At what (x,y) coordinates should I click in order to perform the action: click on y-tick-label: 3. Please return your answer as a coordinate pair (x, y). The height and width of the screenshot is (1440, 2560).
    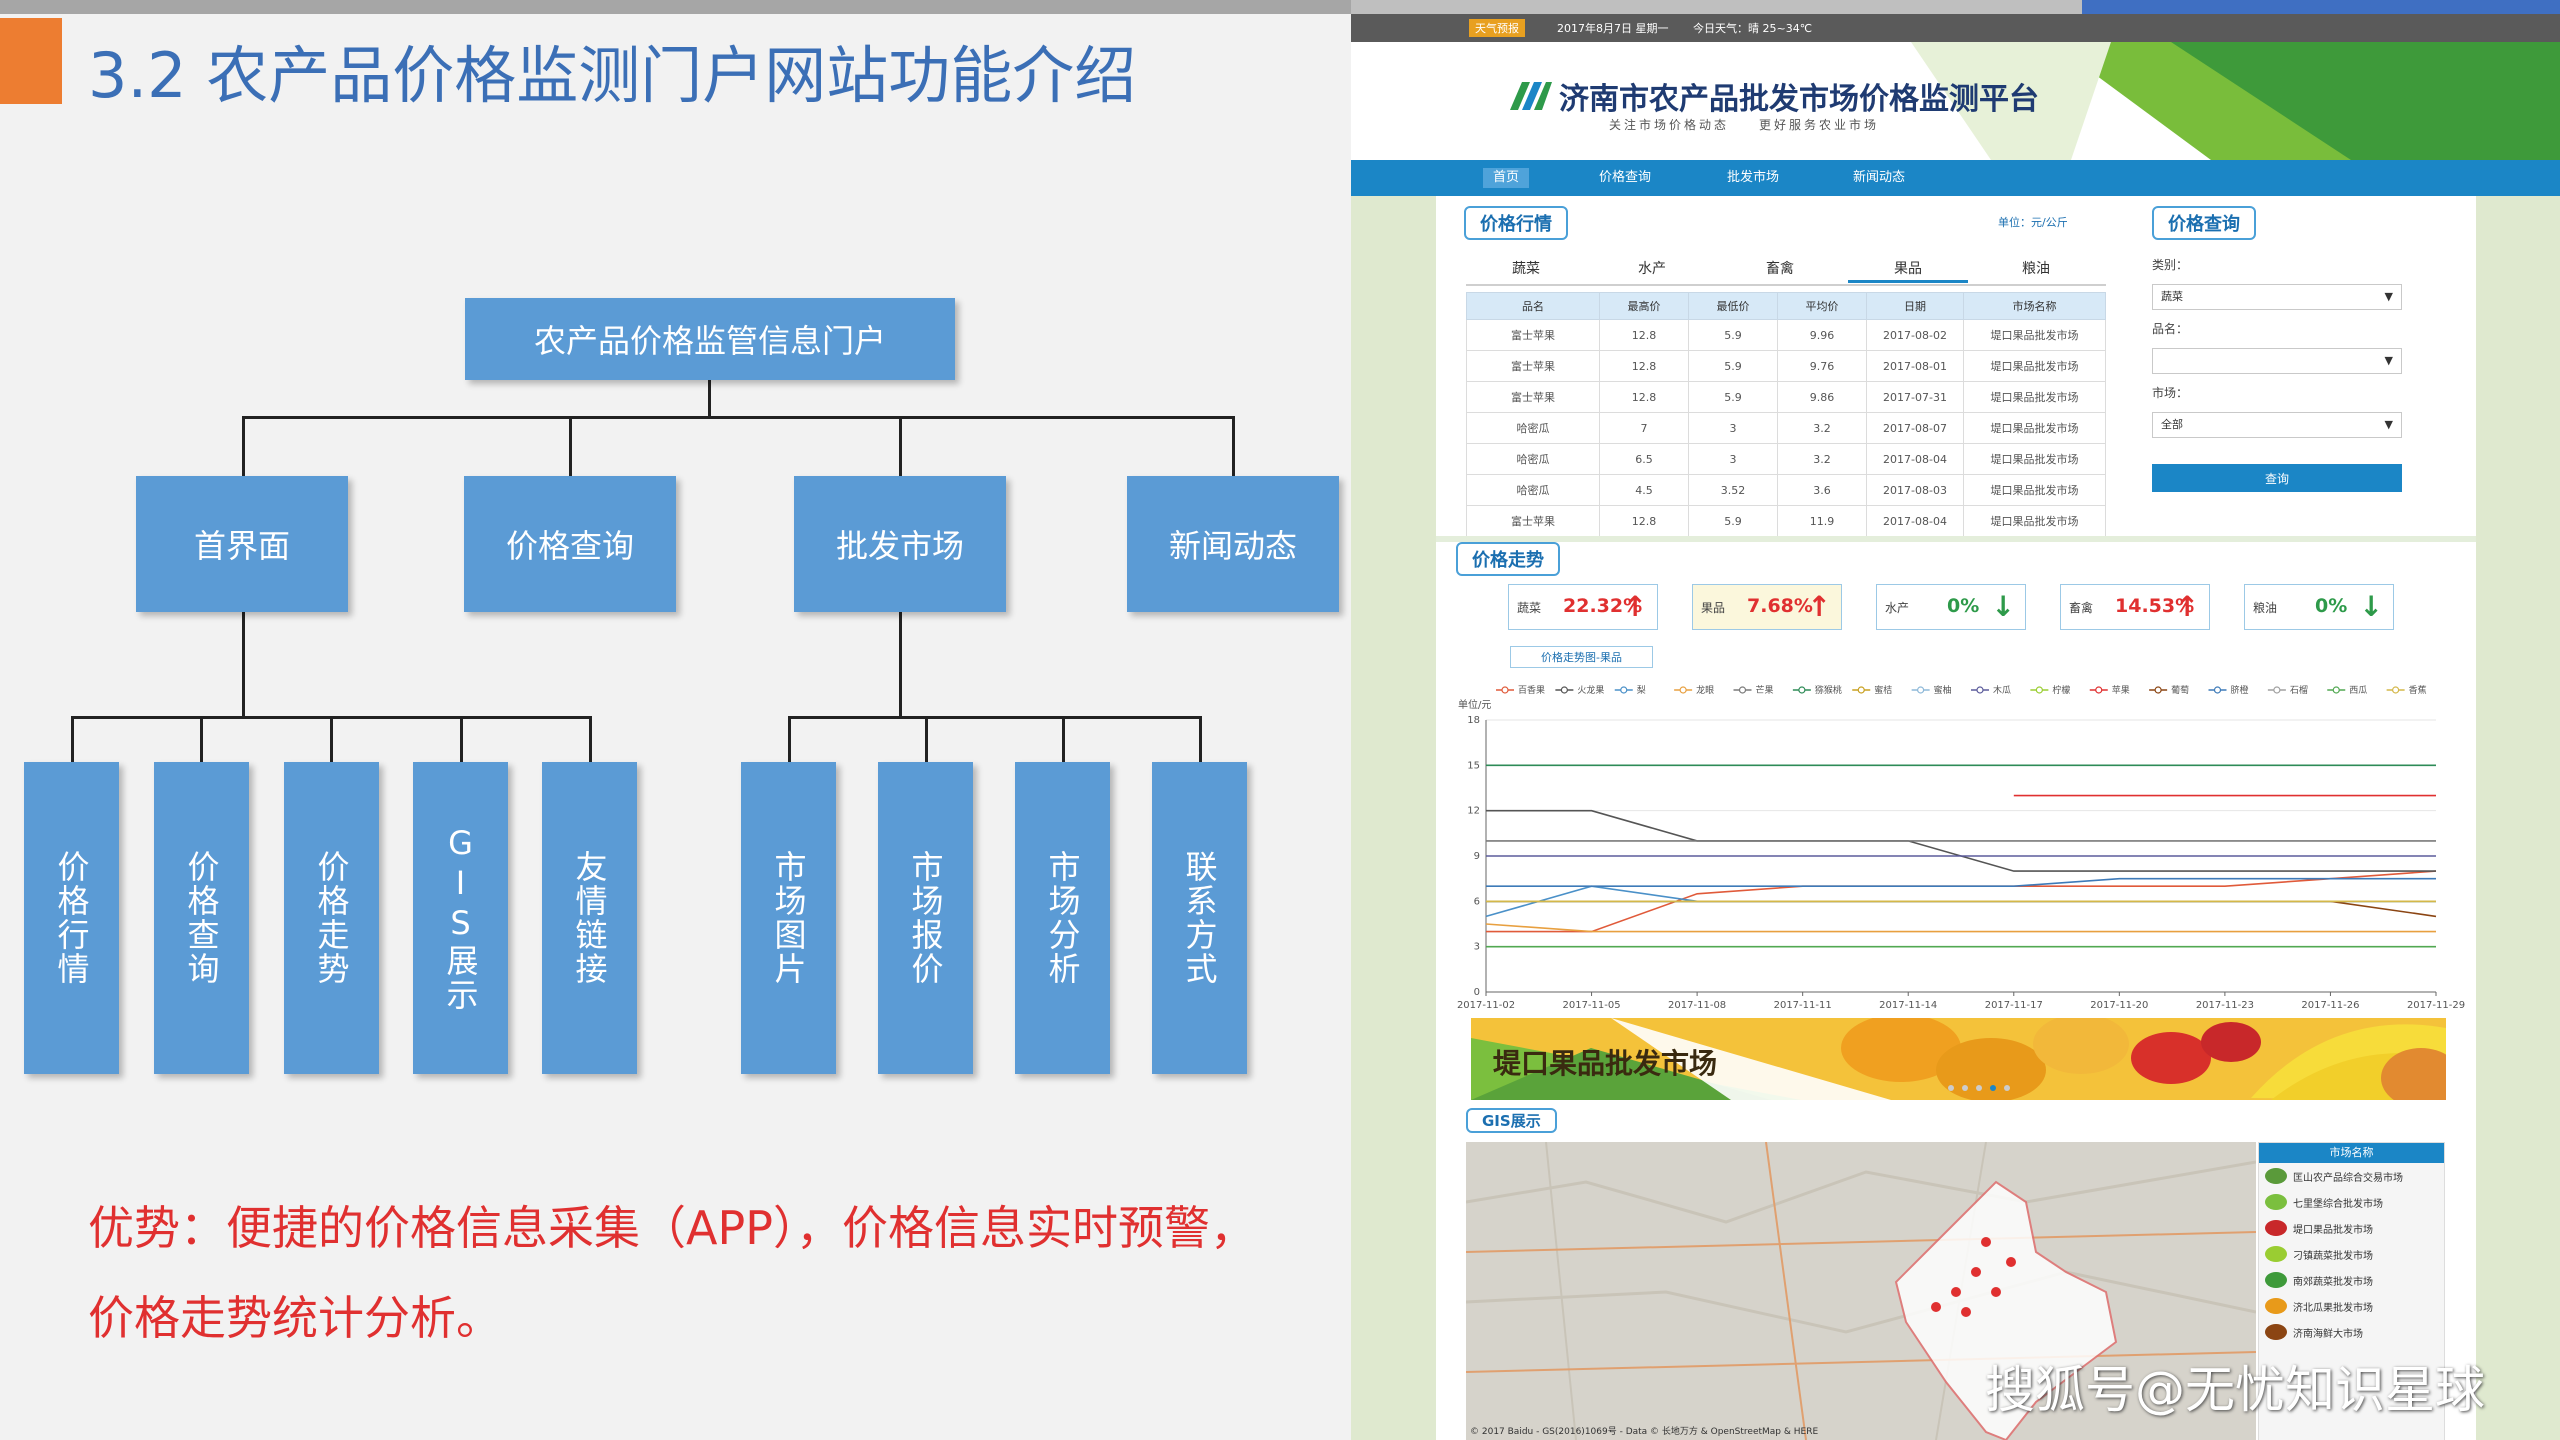
    Looking at the image, I should click on (1477, 947).